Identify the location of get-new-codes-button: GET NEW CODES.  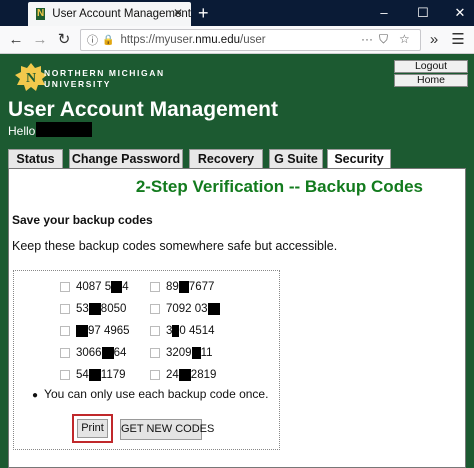
(167, 429).